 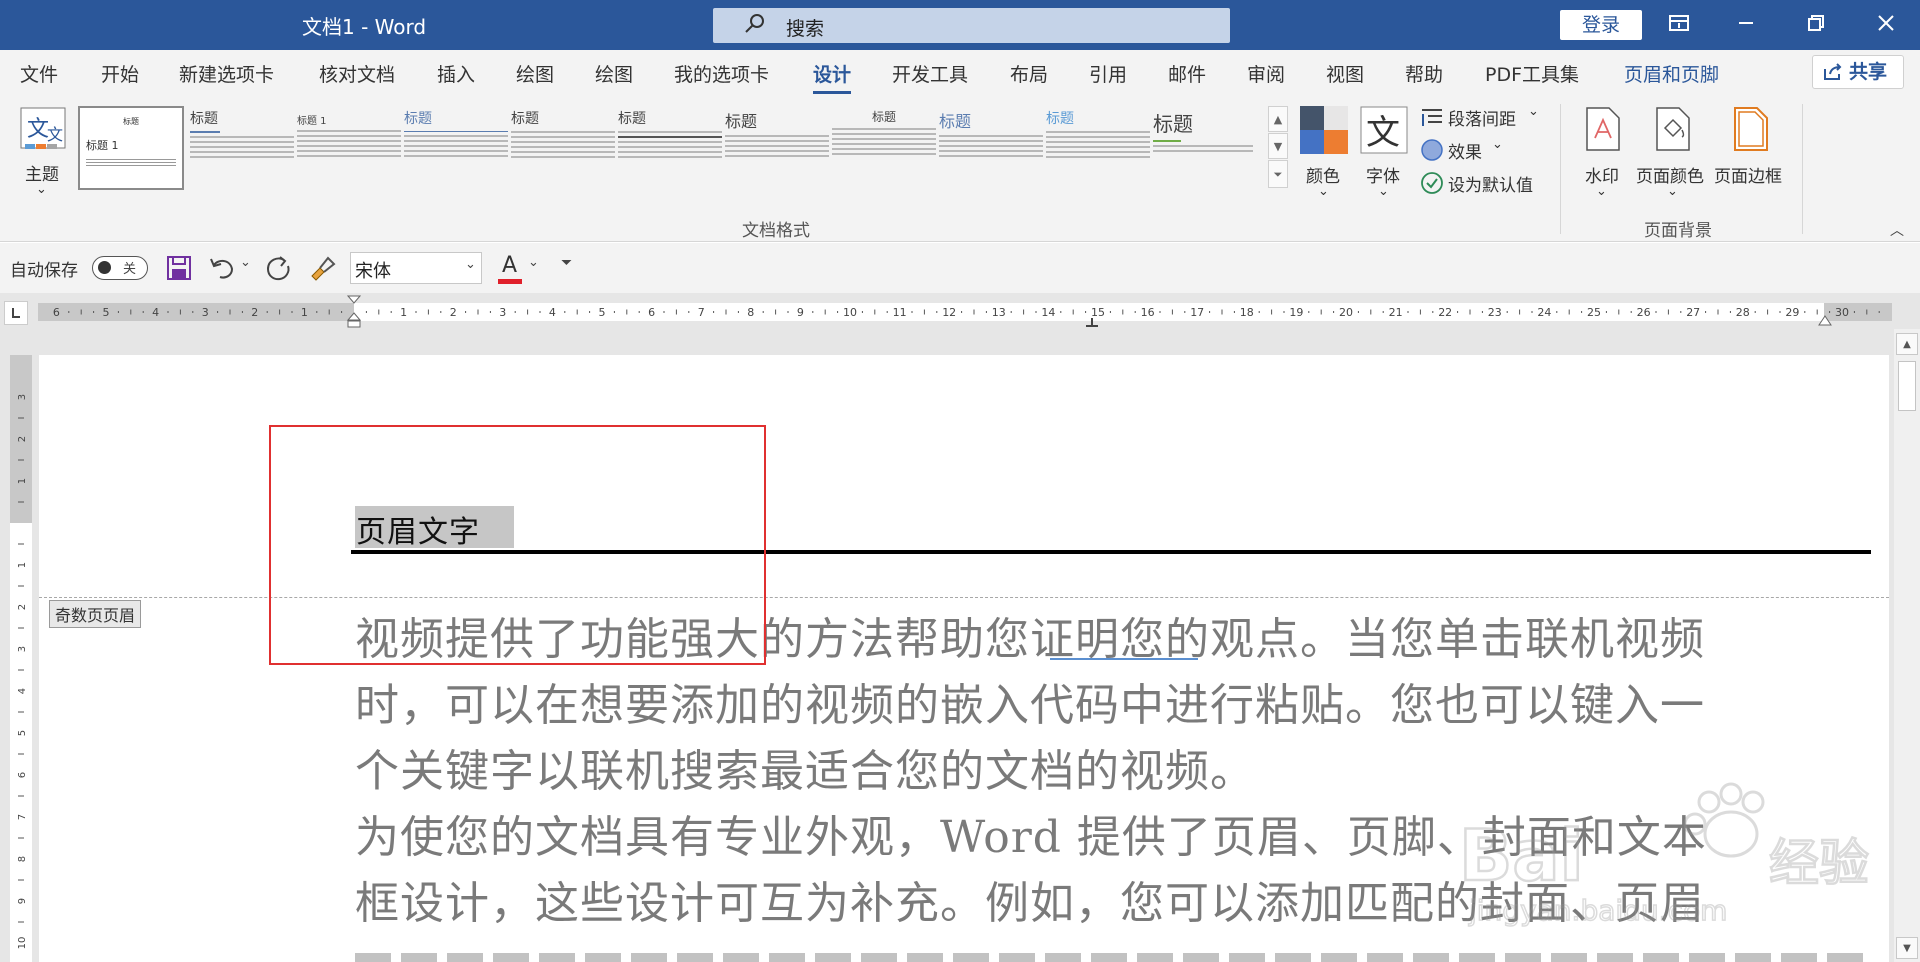 What do you see at coordinates (614, 73) in the screenshot?
I see `tab-draw-2: 绘图` at bounding box center [614, 73].